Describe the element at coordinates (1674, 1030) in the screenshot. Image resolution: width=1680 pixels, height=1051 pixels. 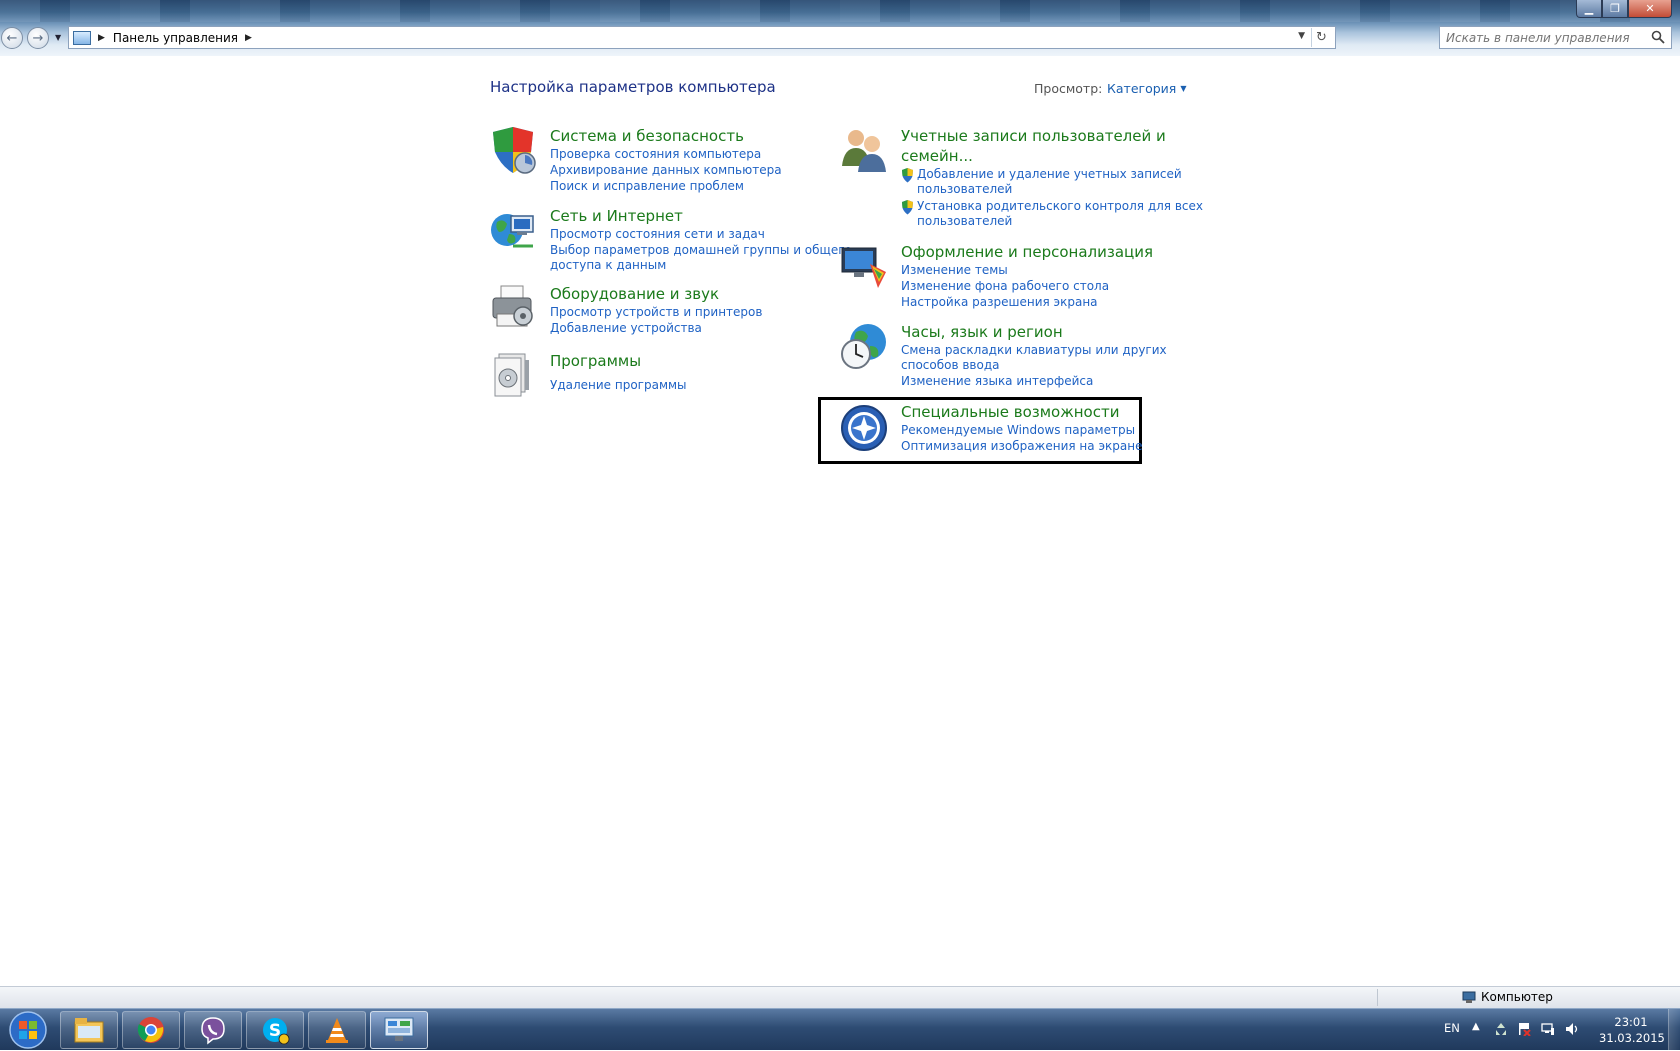
I see `show-desktop-button` at that location.